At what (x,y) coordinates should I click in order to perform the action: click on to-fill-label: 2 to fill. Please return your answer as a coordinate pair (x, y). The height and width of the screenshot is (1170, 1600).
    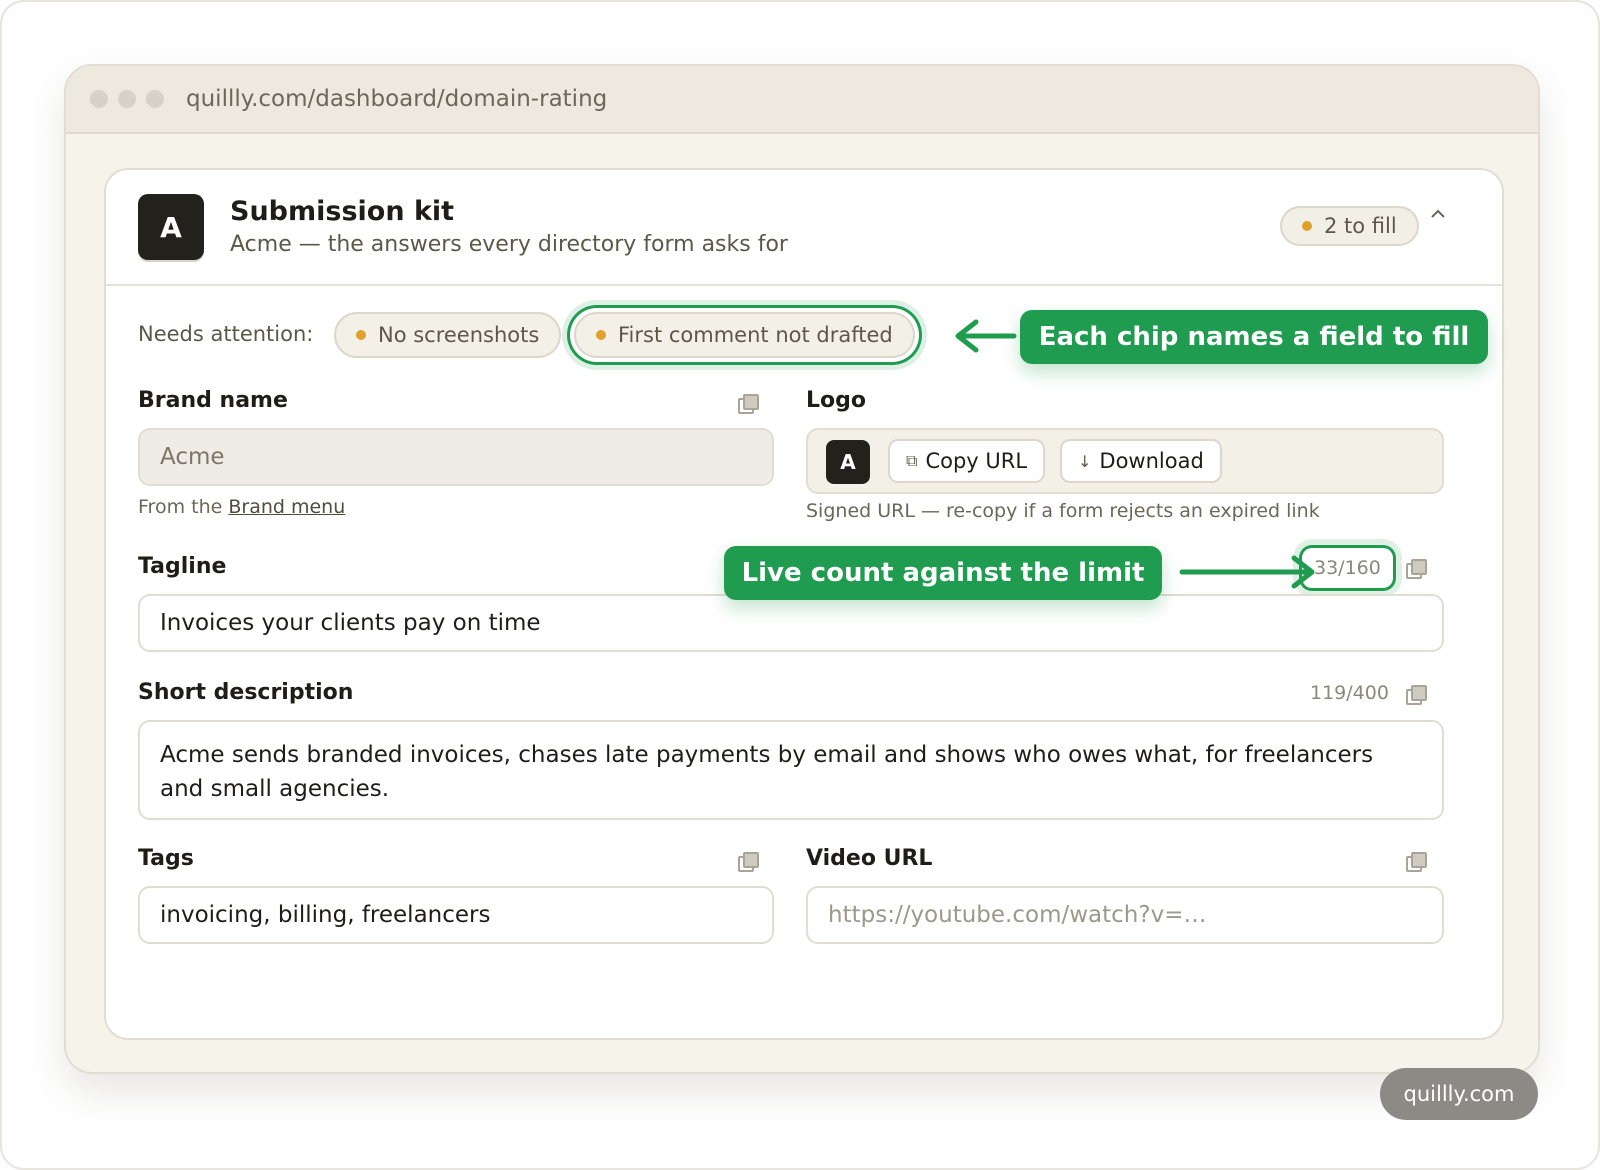
    Looking at the image, I should click on (1360, 226).